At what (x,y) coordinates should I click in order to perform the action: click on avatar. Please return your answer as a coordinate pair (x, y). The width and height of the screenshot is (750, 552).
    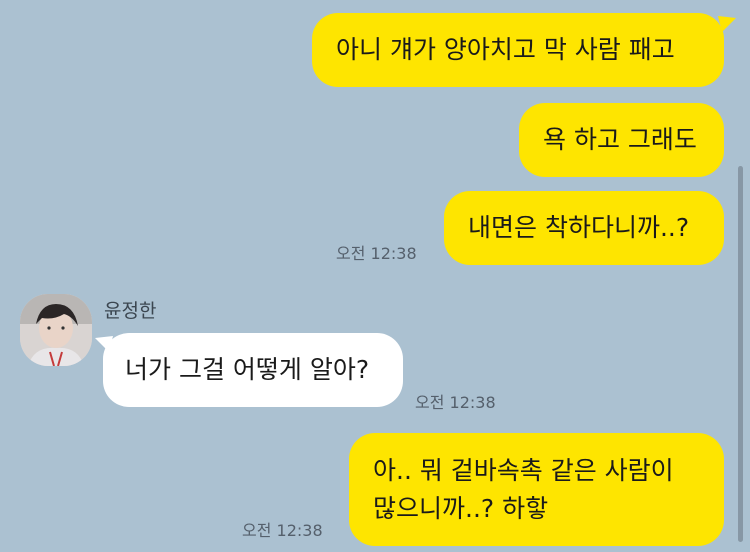
    Looking at the image, I should click on (56, 330).